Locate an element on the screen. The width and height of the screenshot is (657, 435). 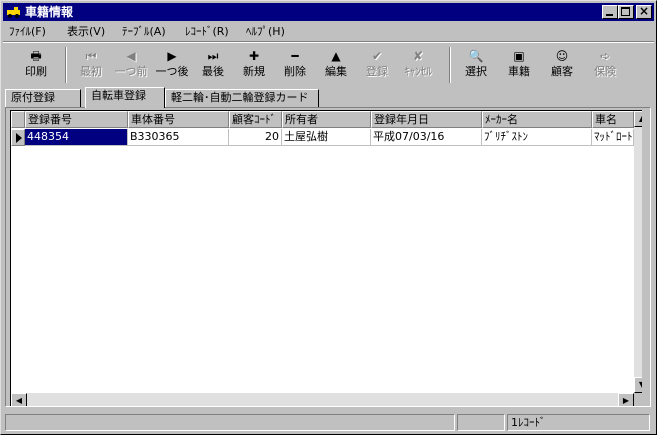
plus-icon: ✚ is located at coordinates (254, 56).